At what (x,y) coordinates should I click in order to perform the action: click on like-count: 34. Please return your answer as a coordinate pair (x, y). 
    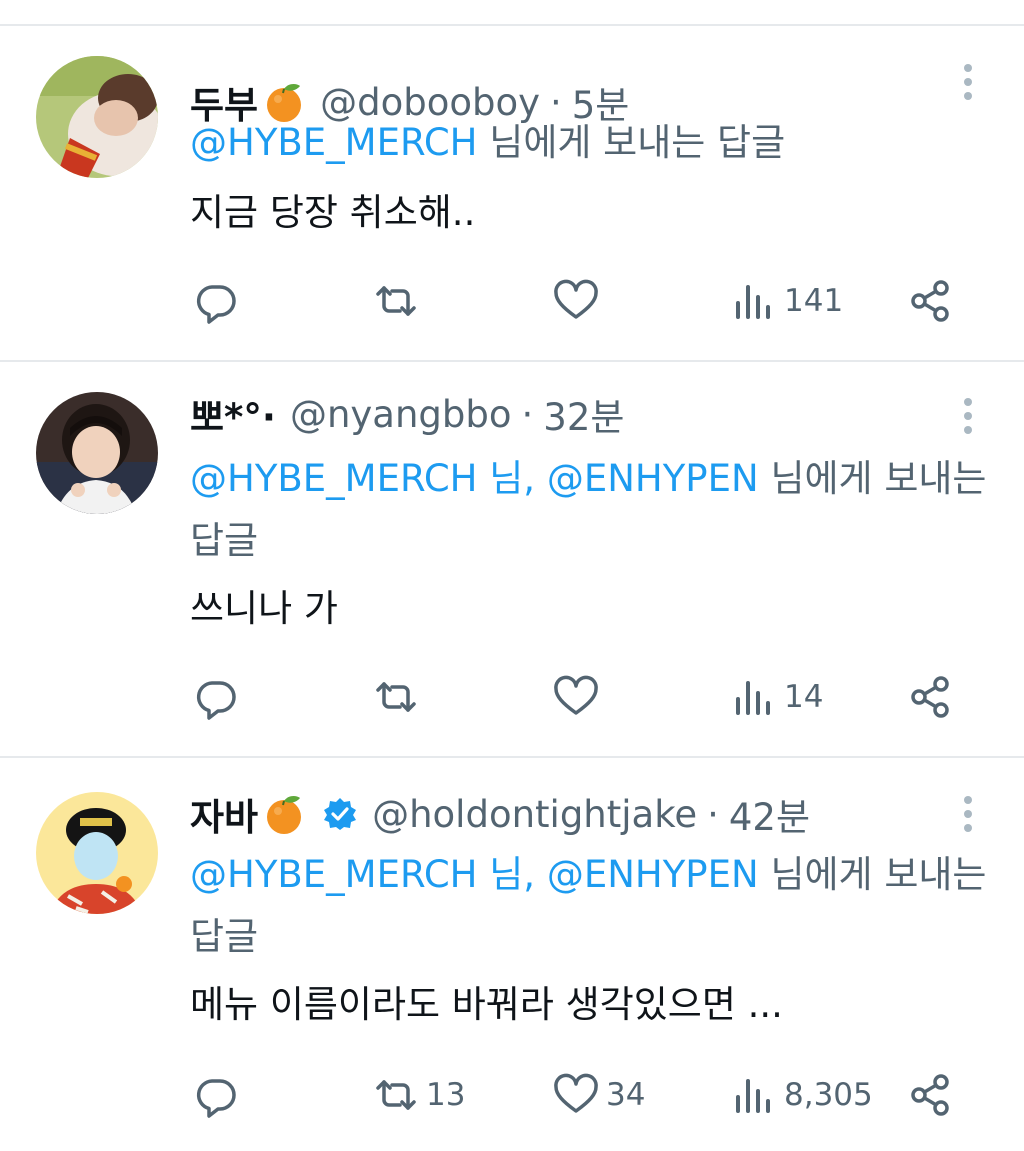
    Looking at the image, I should click on (626, 1095).